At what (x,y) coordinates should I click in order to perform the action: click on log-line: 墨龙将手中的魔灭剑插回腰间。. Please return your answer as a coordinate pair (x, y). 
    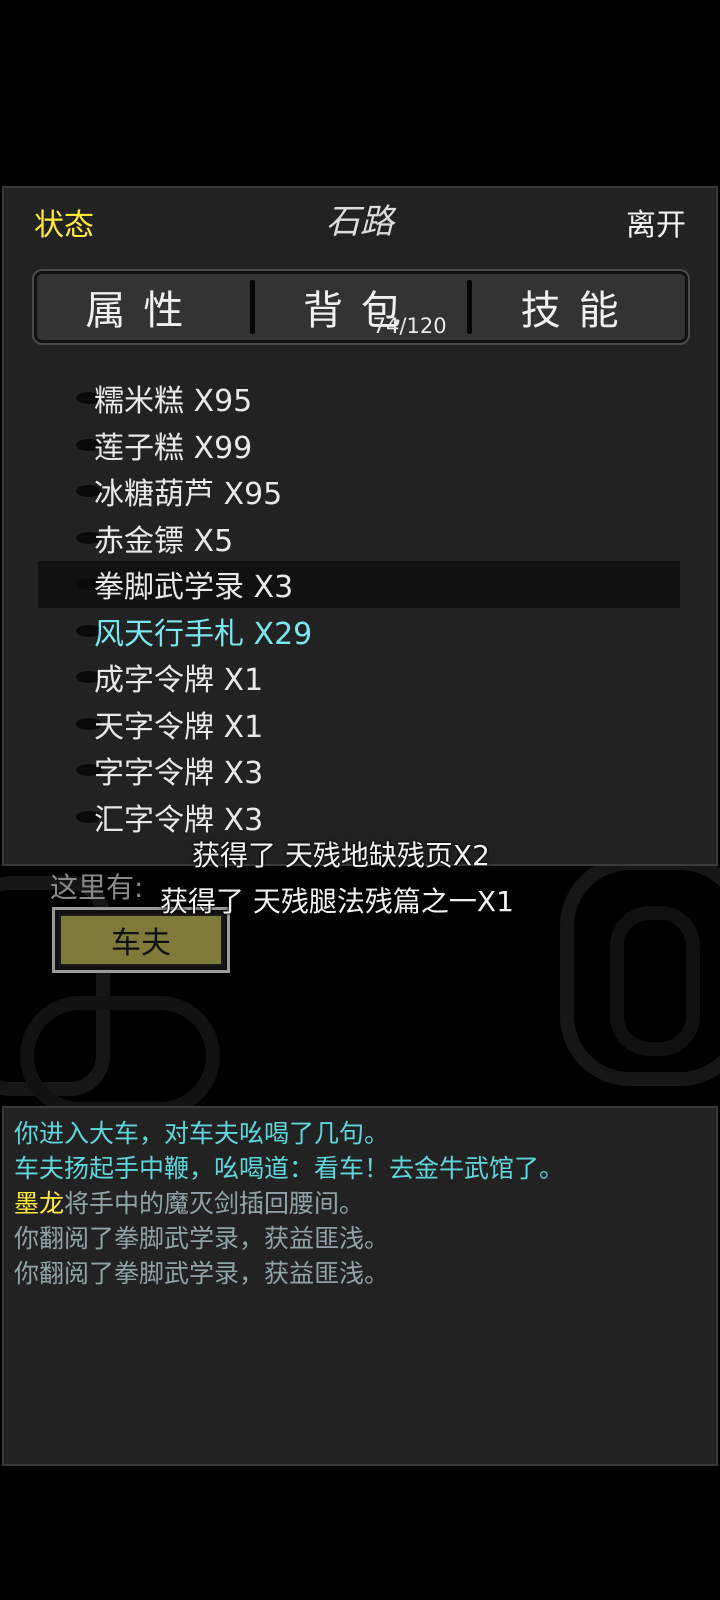
    Looking at the image, I should click on (360, 1203).